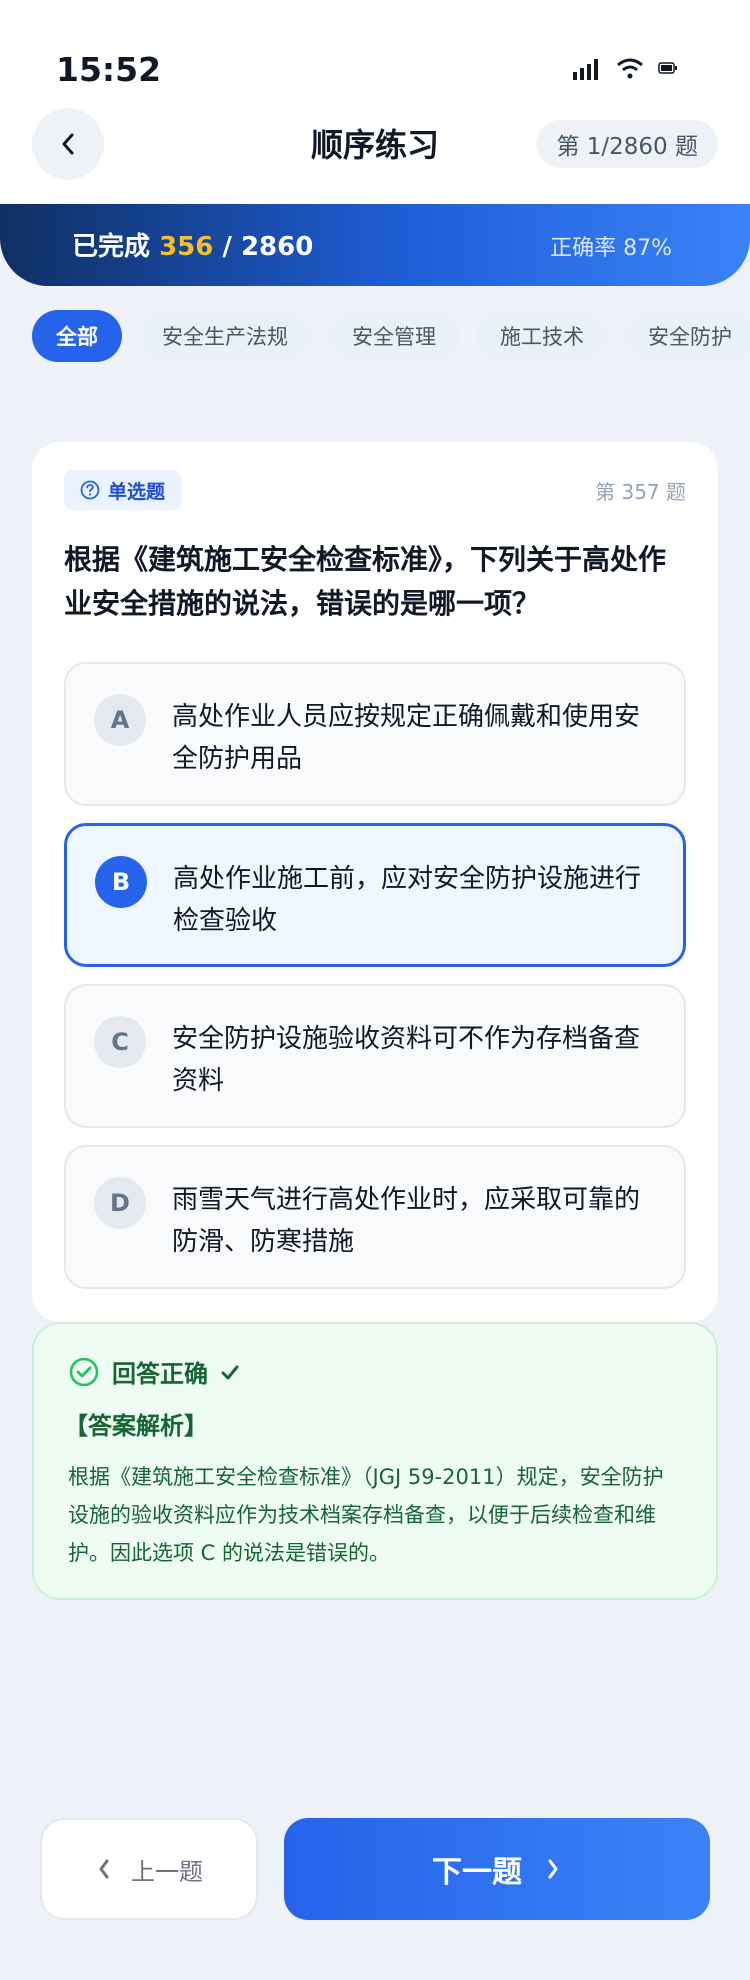  What do you see at coordinates (120, 1042) in the screenshot?
I see `option-letter: C` at bounding box center [120, 1042].